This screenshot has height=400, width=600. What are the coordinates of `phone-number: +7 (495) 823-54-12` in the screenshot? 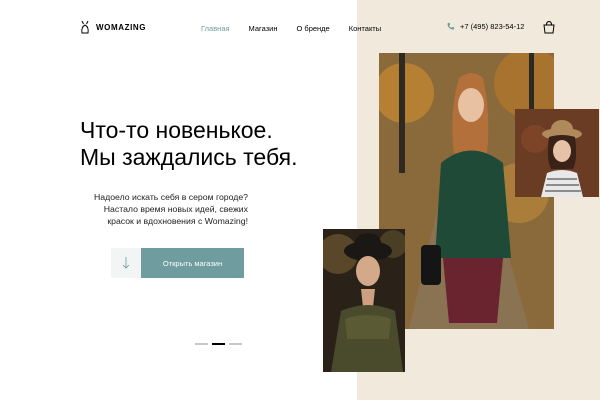 It's located at (492, 26).